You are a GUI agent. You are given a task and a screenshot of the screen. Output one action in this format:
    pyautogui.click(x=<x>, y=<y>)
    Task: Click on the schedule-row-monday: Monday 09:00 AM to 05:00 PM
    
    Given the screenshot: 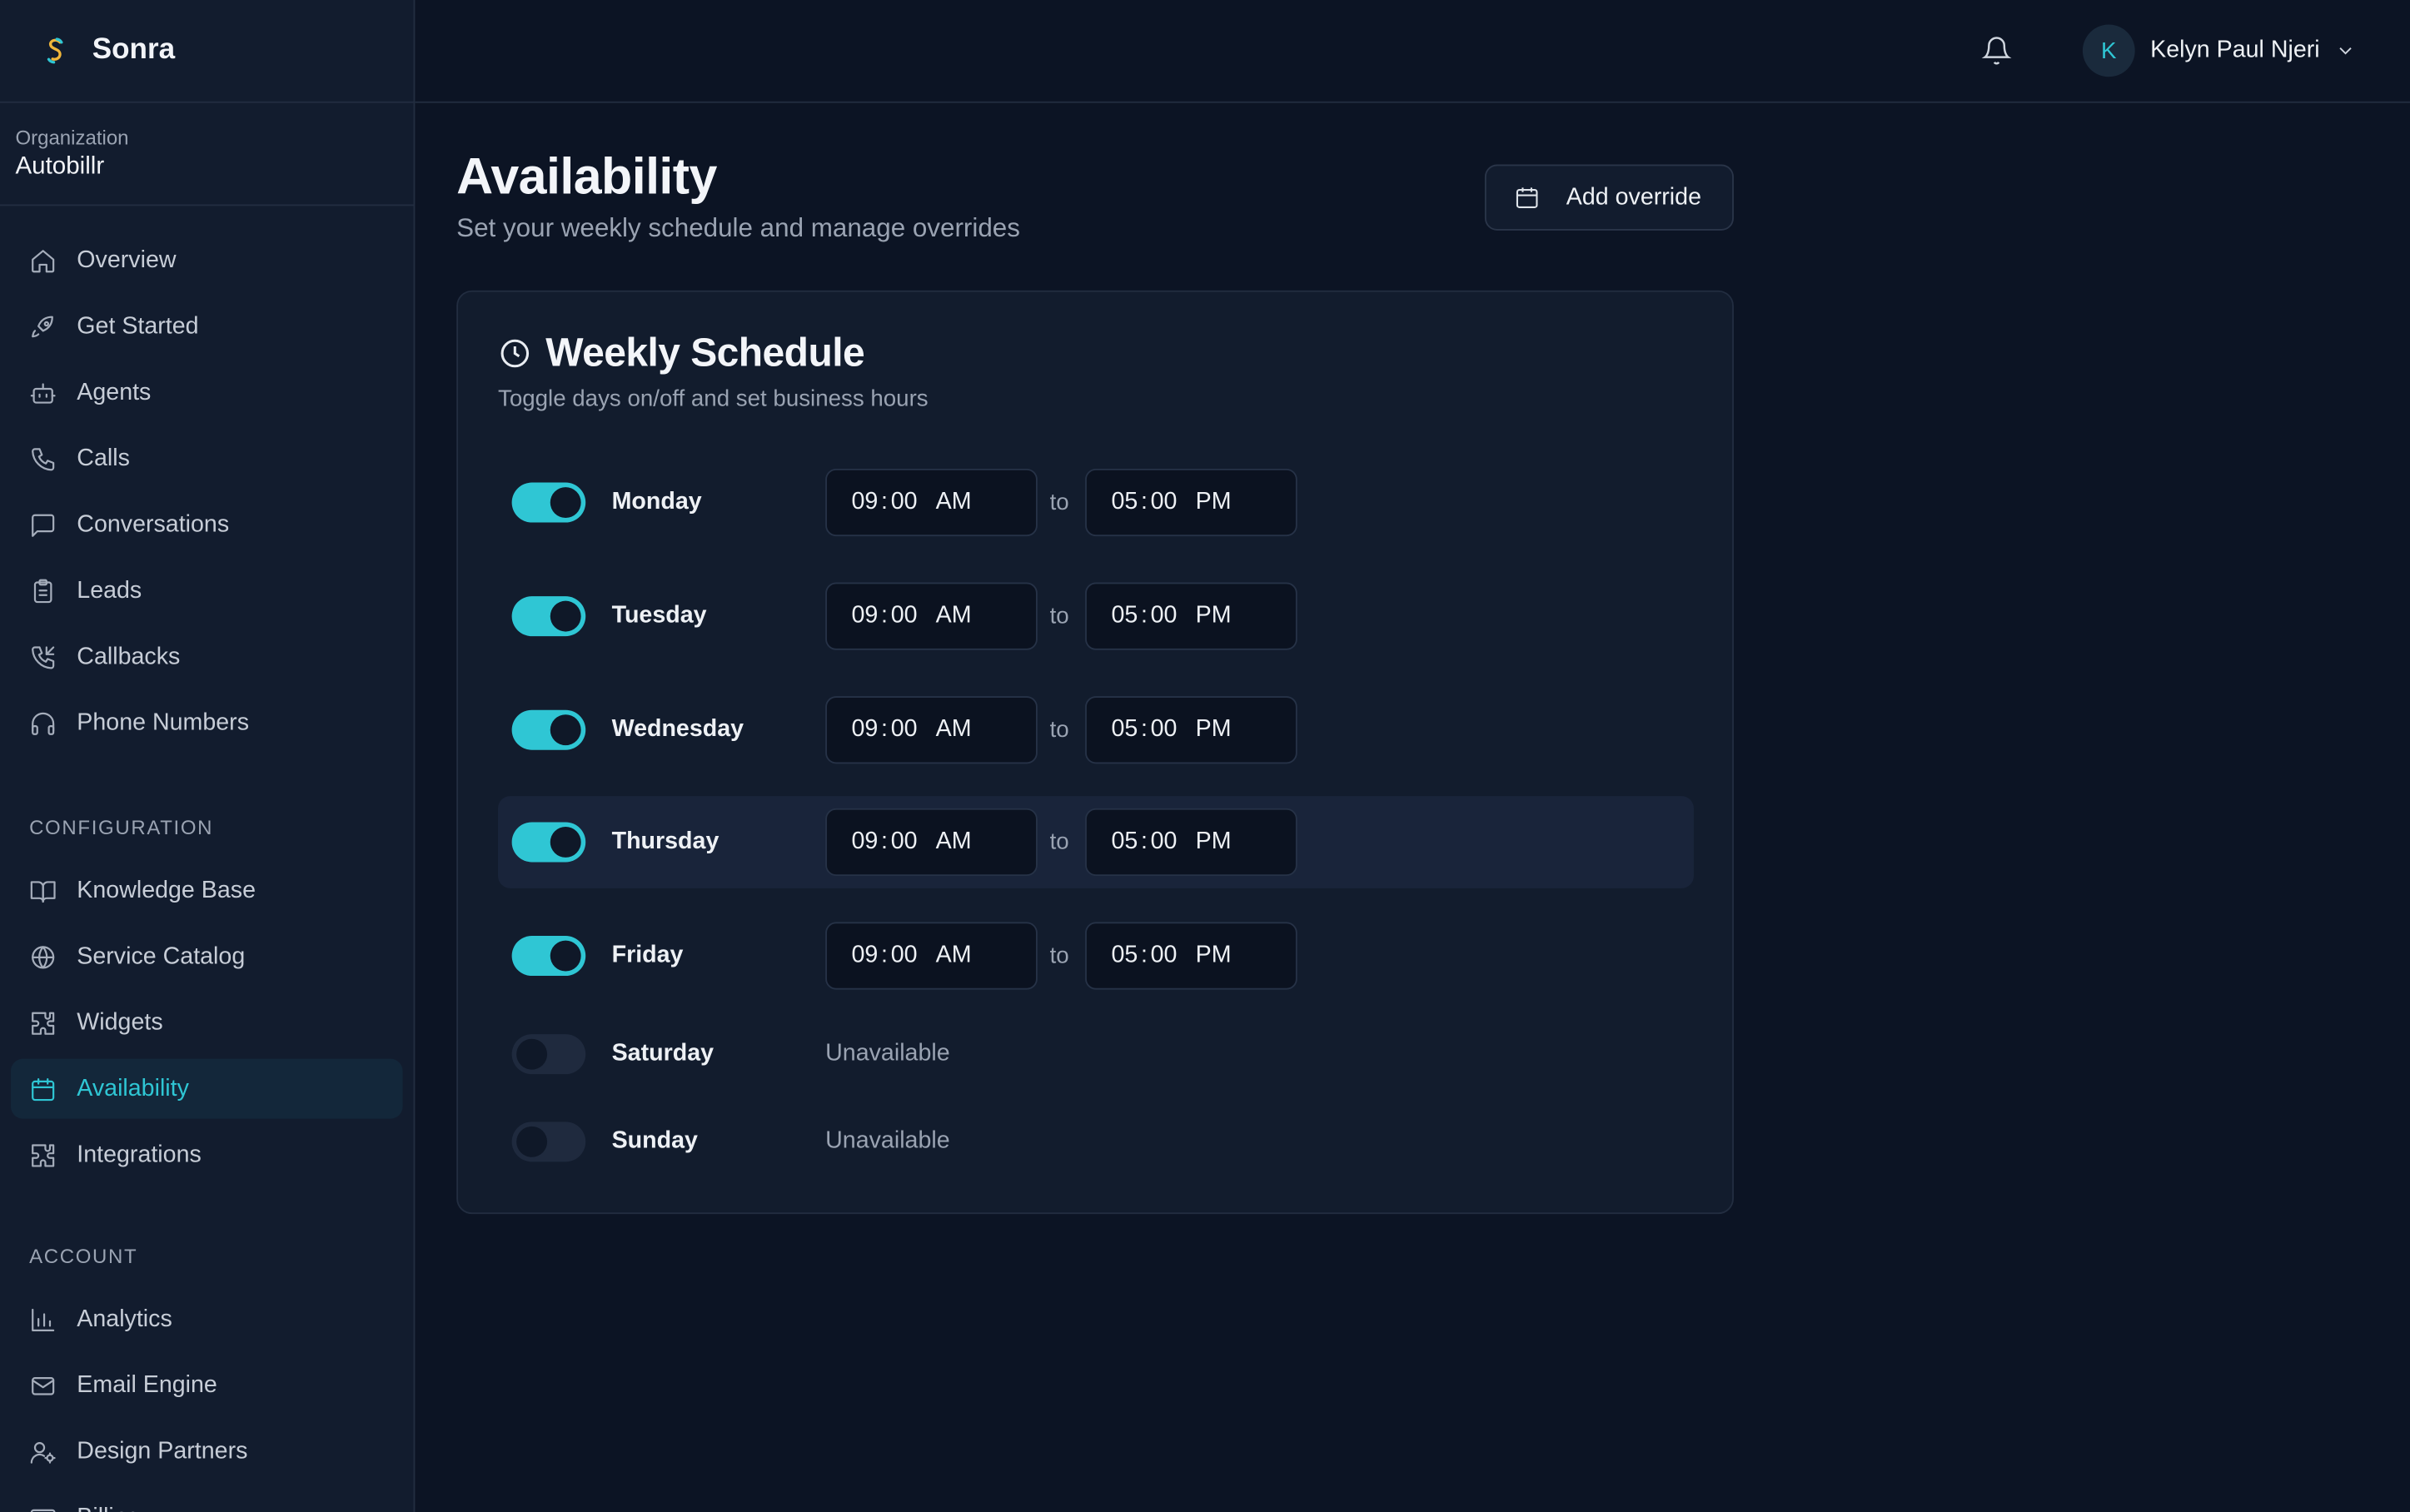 What is the action you would take?
    pyautogui.click(x=1096, y=503)
    